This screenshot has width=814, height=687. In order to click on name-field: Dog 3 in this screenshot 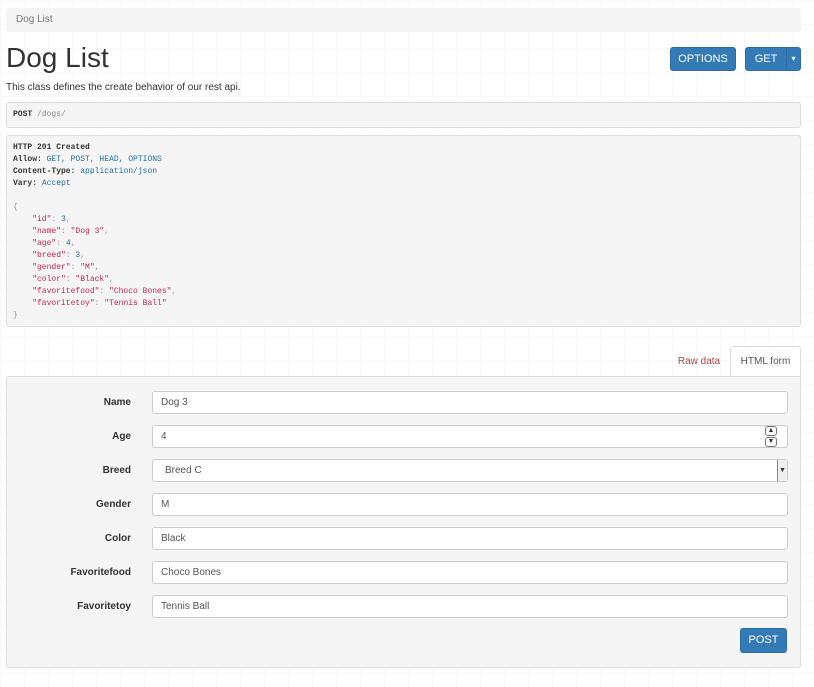, I will do `click(470, 402)`.